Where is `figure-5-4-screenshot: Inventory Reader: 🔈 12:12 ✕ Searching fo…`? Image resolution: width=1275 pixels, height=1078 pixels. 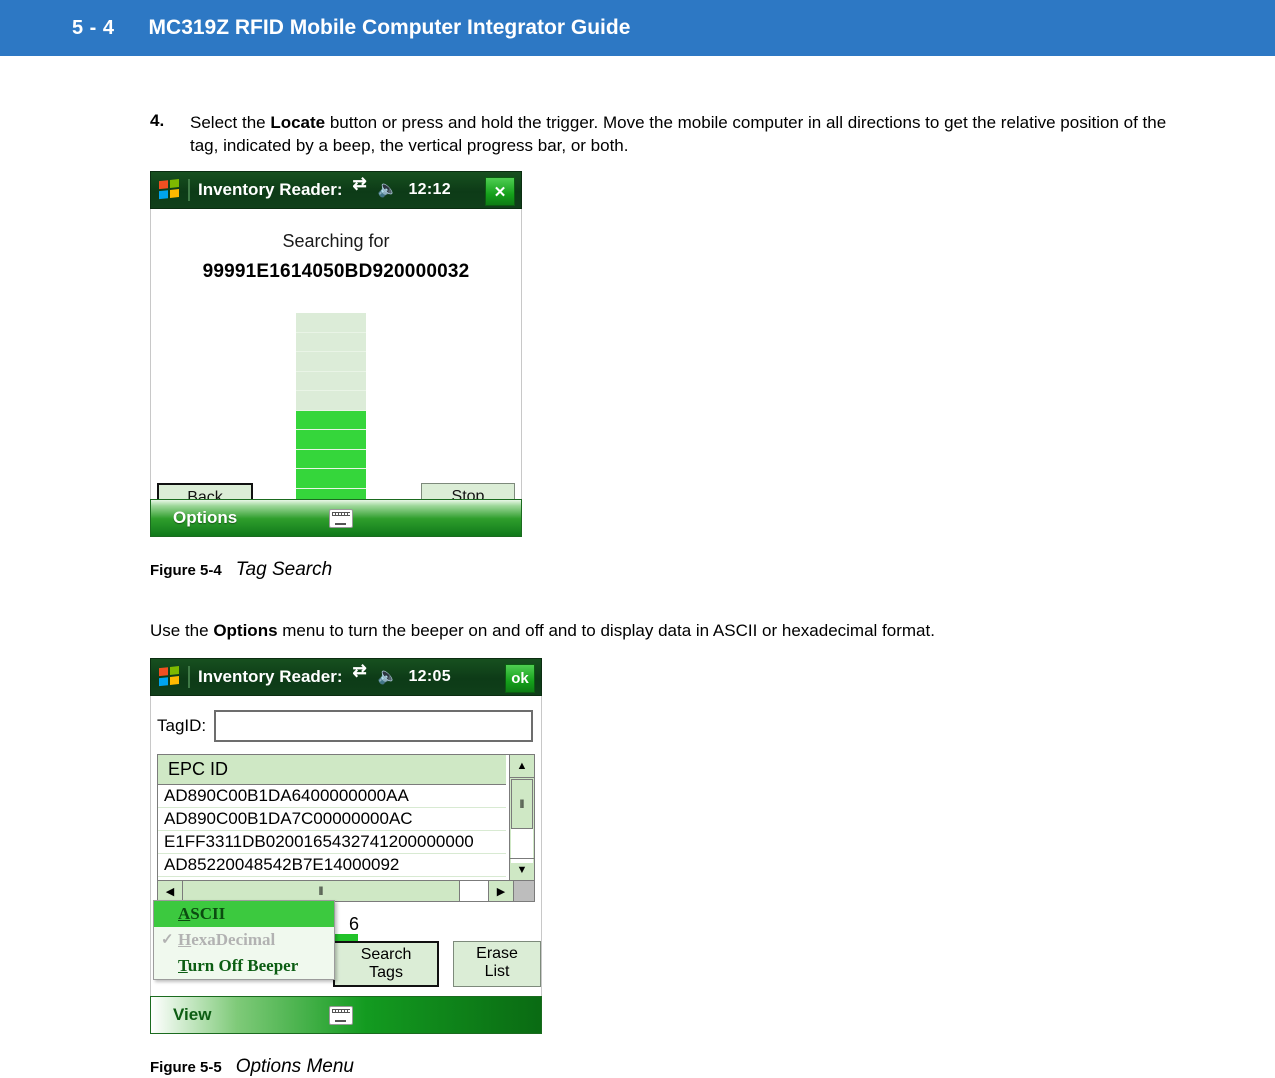 figure-5-4-screenshot: Inventory Reader: 🔈 12:12 ✕ Searching fo… is located at coordinates (336, 354).